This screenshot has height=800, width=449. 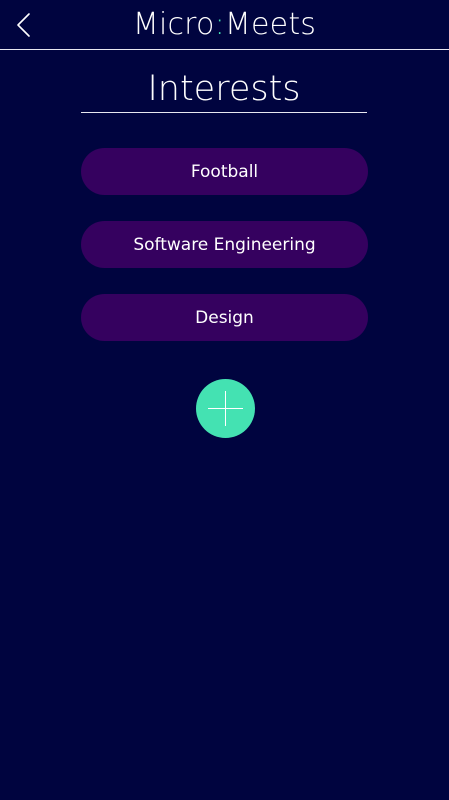 What do you see at coordinates (173, 24) in the screenshot?
I see `brand-left: Micro` at bounding box center [173, 24].